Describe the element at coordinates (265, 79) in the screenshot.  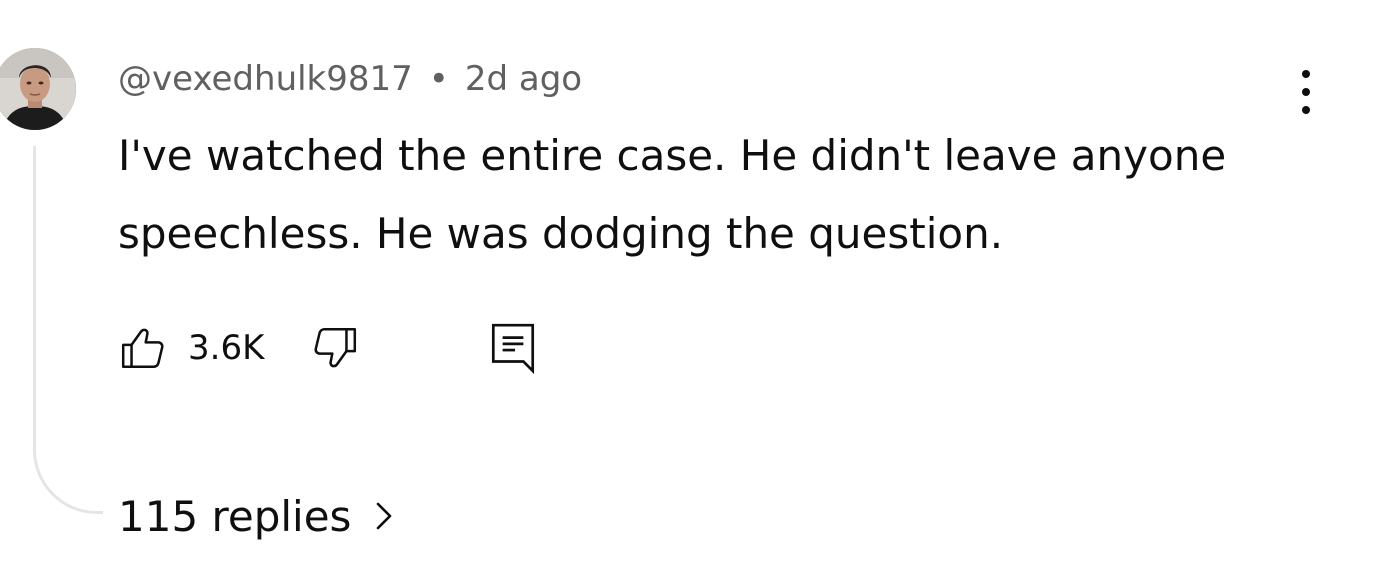
I see `author-handle: @vexedhulk9817` at that location.